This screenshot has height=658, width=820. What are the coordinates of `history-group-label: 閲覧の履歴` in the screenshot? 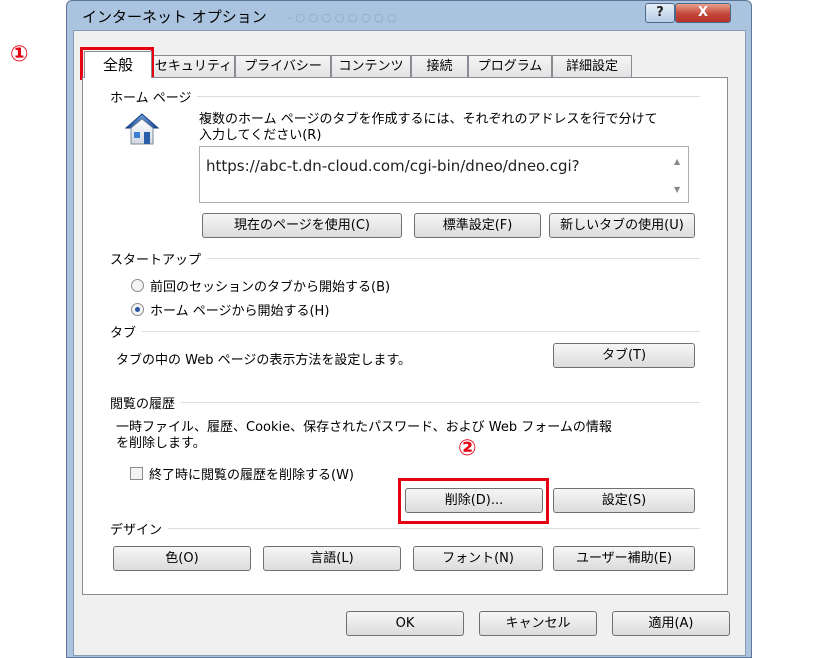 It's located at (146, 402).